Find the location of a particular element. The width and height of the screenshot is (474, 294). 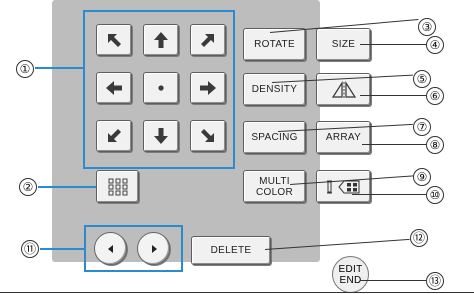

callout-8-line is located at coordinates (394, 144).